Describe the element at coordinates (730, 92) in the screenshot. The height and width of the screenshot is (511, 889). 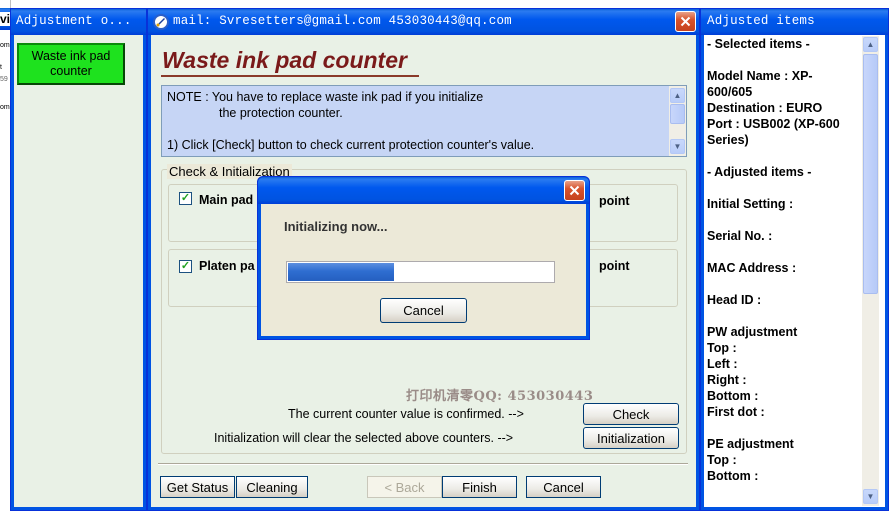
I see `adjusted-line: 600/605` at that location.